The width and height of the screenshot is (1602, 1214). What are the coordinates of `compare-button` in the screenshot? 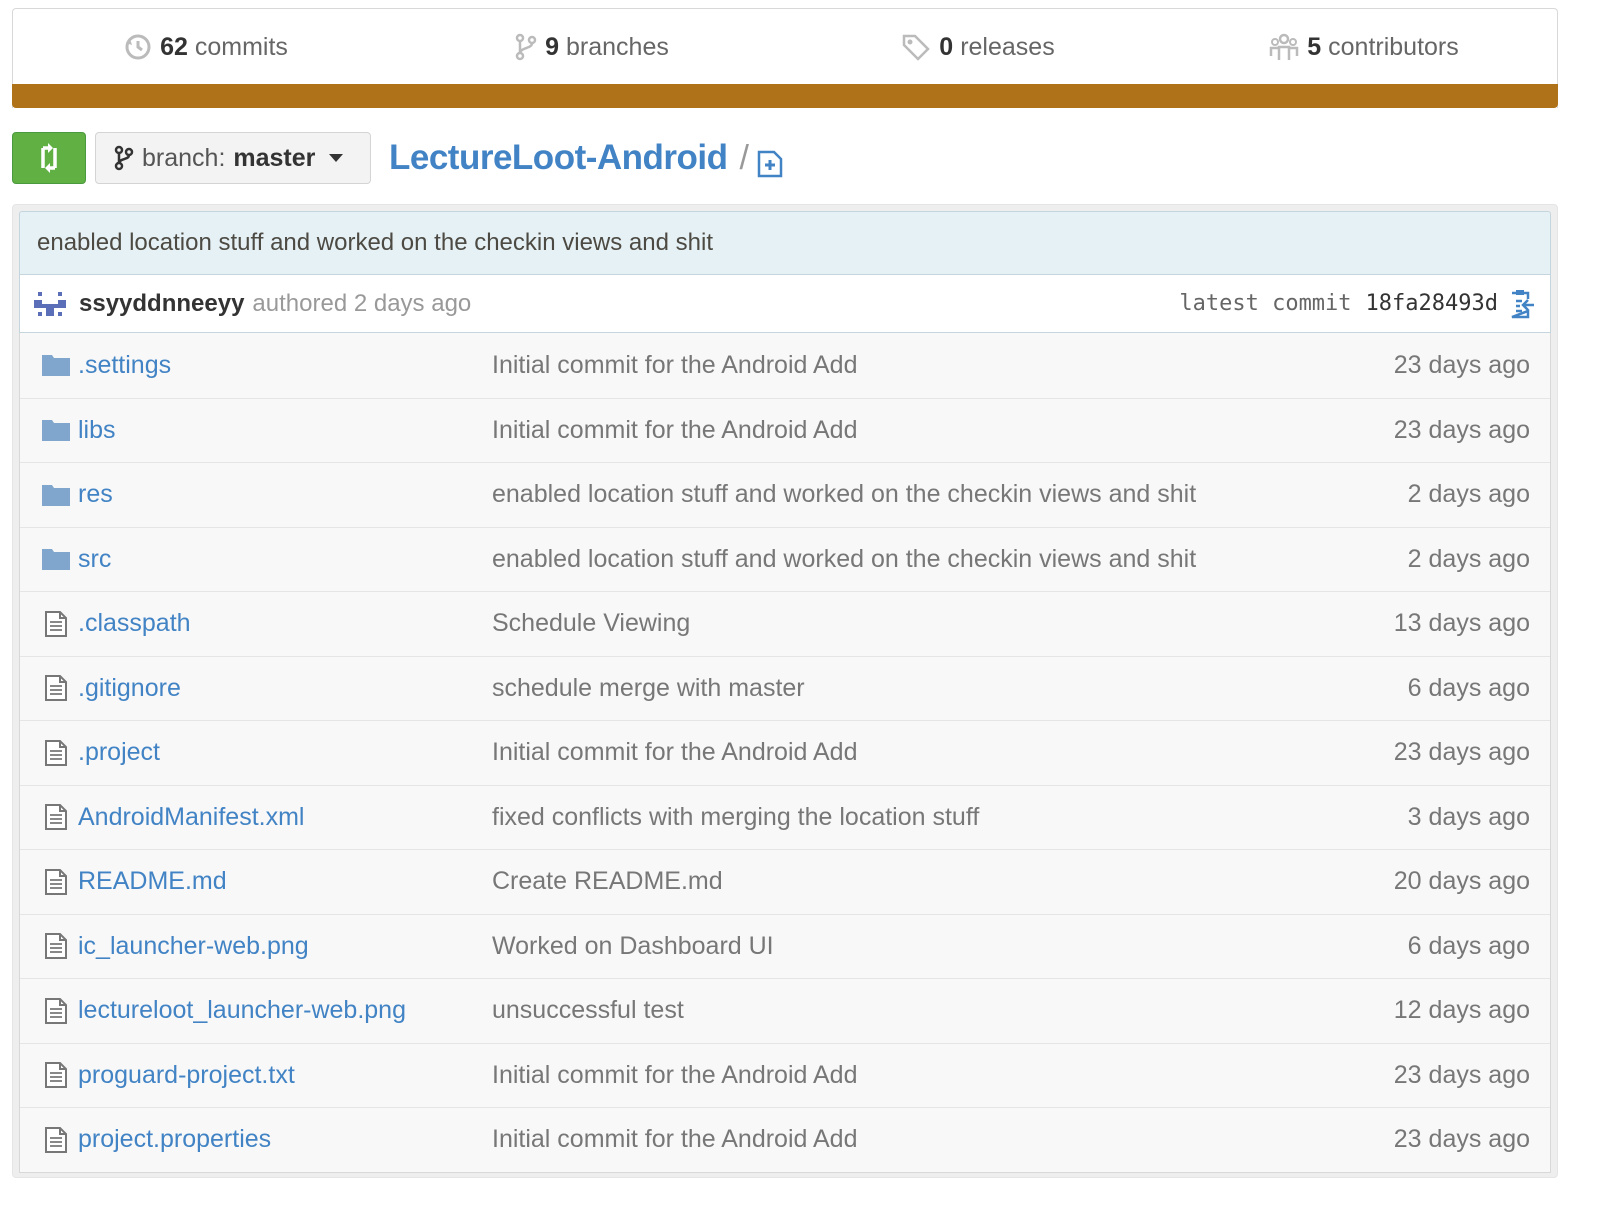 It's located at (49, 158).